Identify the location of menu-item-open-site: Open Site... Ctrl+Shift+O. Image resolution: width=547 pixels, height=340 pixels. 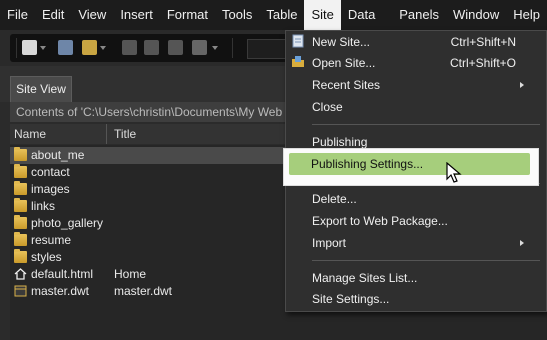
(416, 63).